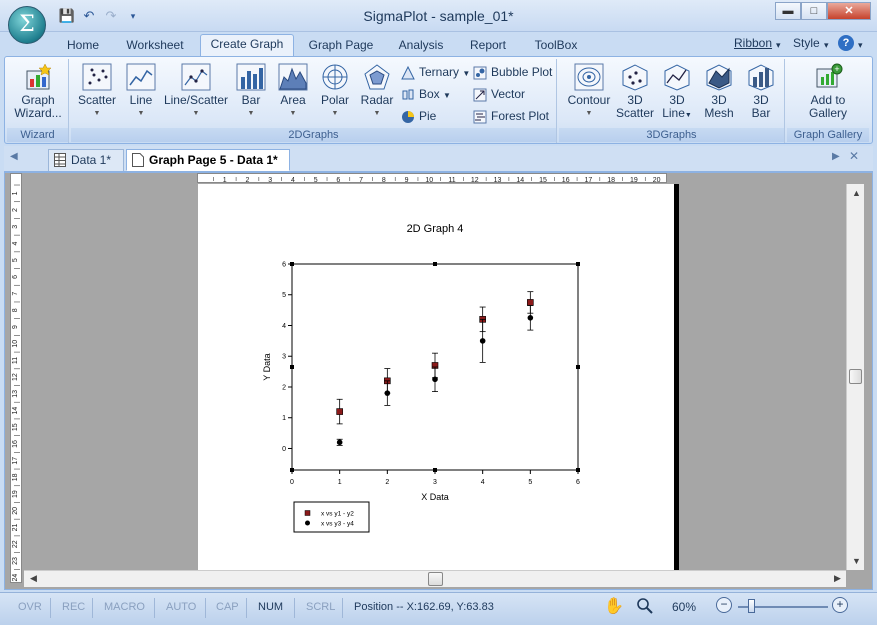  What do you see at coordinates (335, 91) in the screenshot?
I see `polar-button: Polar ▼` at bounding box center [335, 91].